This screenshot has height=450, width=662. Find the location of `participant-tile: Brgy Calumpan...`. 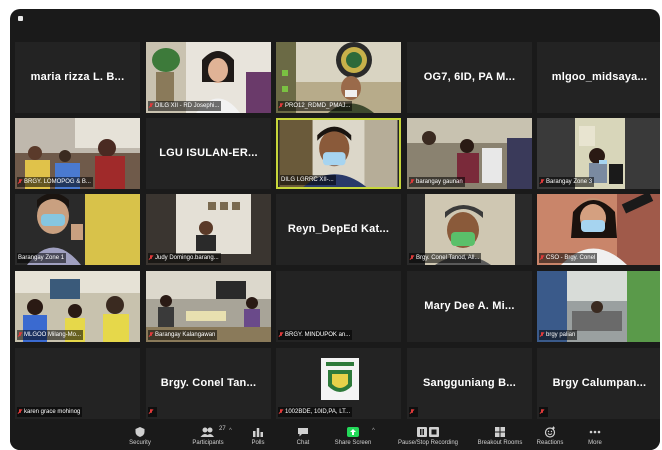

participant-tile: Brgy Calumpan... is located at coordinates (598, 383).